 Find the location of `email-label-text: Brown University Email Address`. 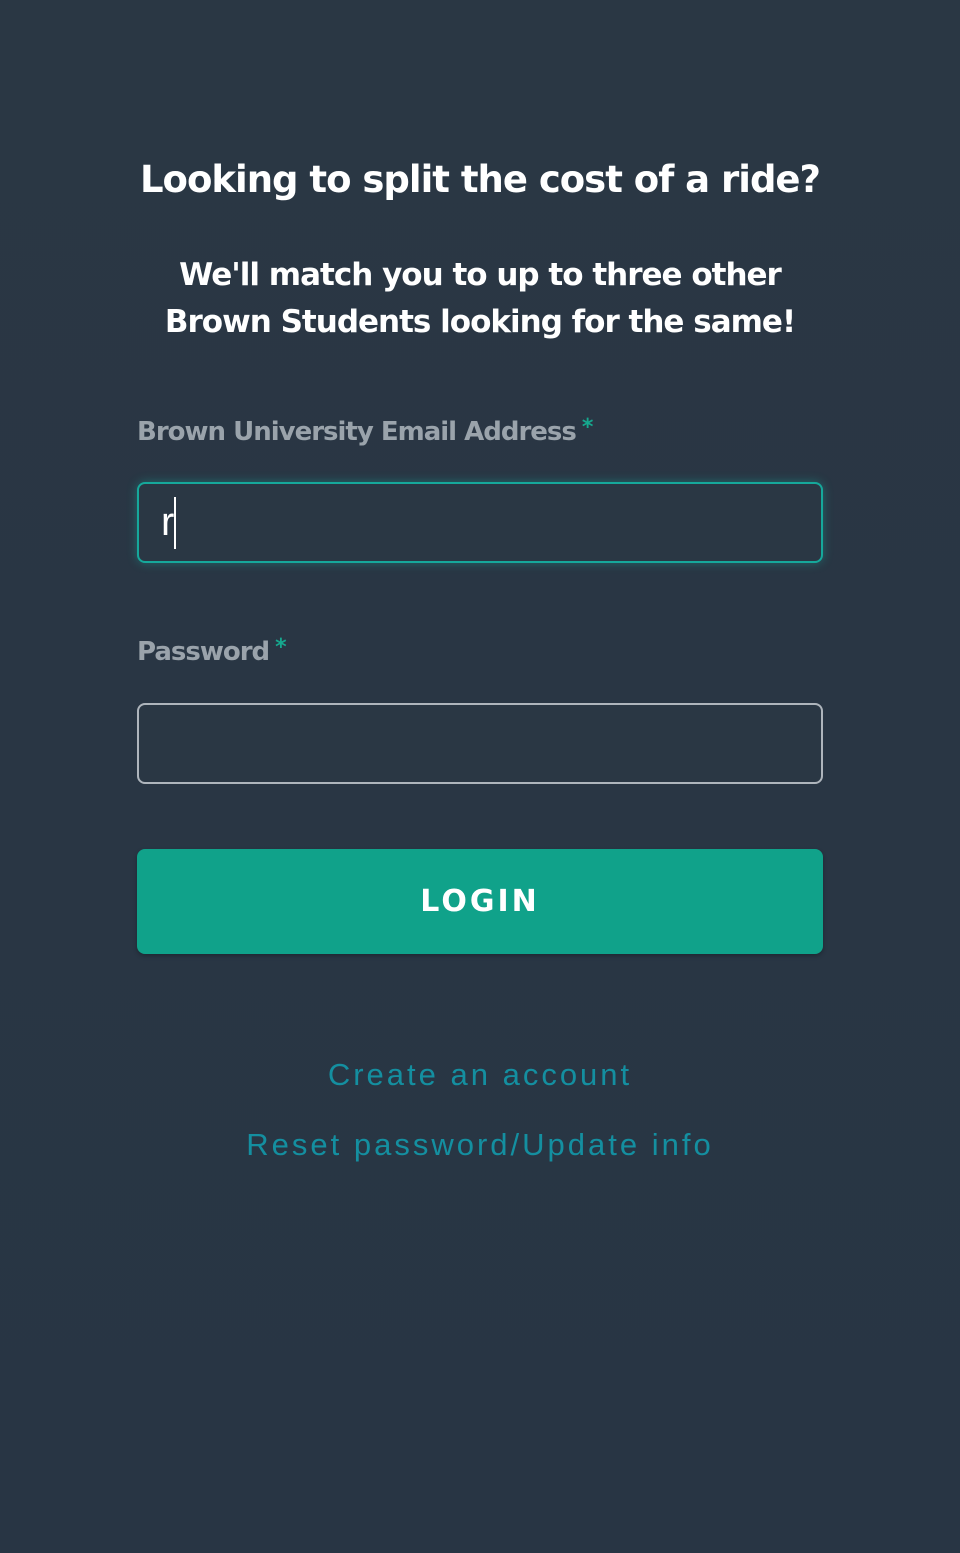

email-label-text: Brown University Email Address is located at coordinates (357, 432).